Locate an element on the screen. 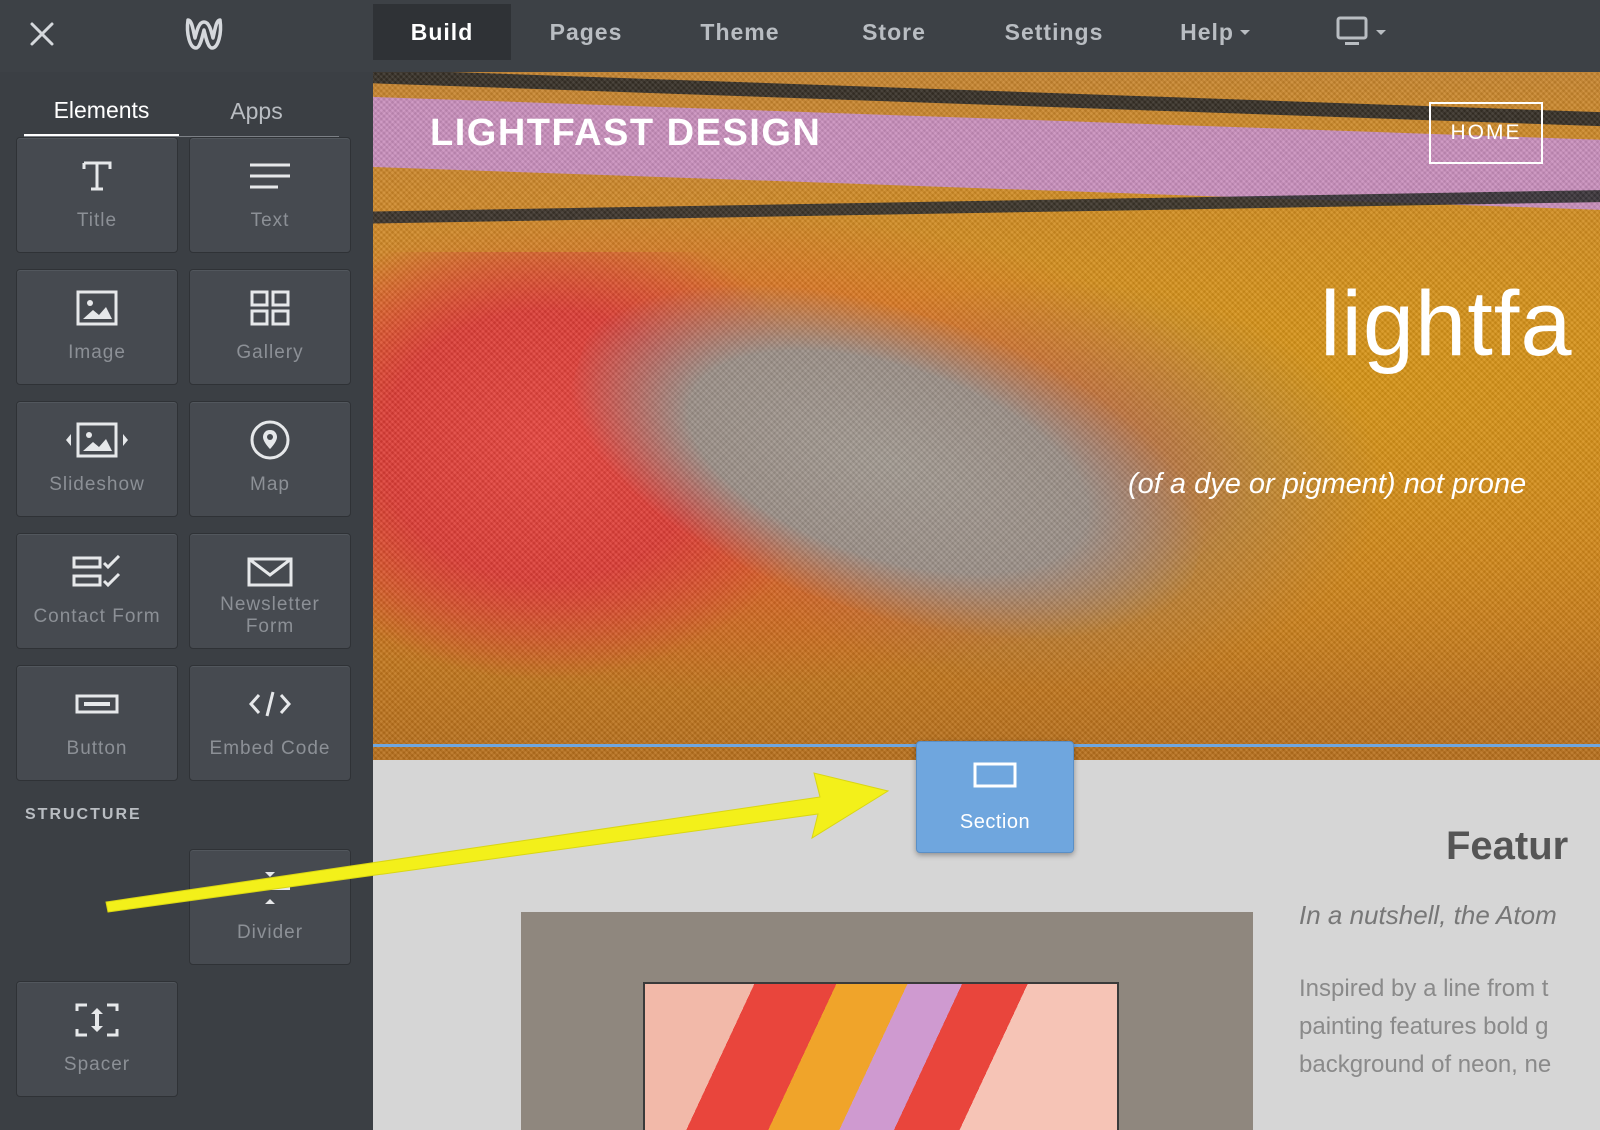 This screenshot has height=1130, width=1600. device-preview-button is located at coordinates (1364, 32).